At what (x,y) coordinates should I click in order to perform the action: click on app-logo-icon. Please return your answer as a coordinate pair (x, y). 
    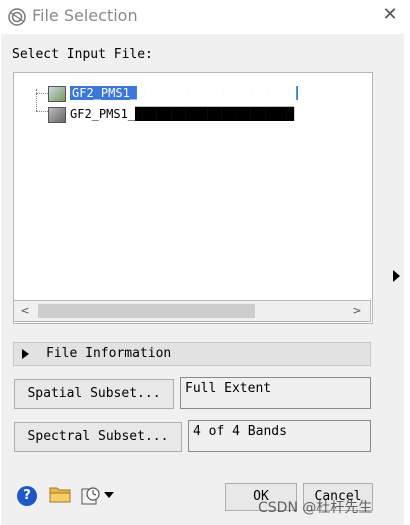
    Looking at the image, I should click on (17, 17).